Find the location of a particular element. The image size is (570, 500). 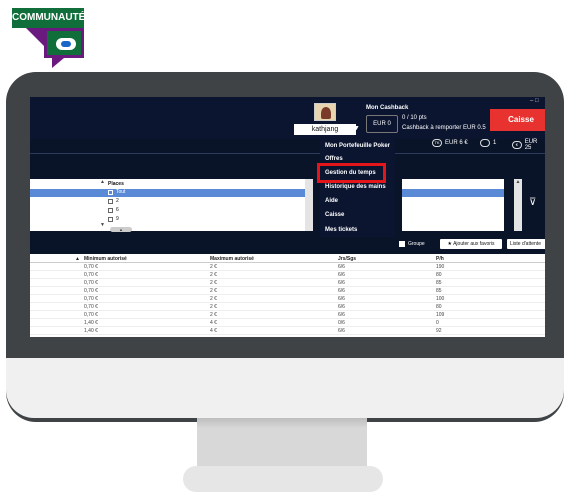

filter-list-right is located at coordinates (453, 205).